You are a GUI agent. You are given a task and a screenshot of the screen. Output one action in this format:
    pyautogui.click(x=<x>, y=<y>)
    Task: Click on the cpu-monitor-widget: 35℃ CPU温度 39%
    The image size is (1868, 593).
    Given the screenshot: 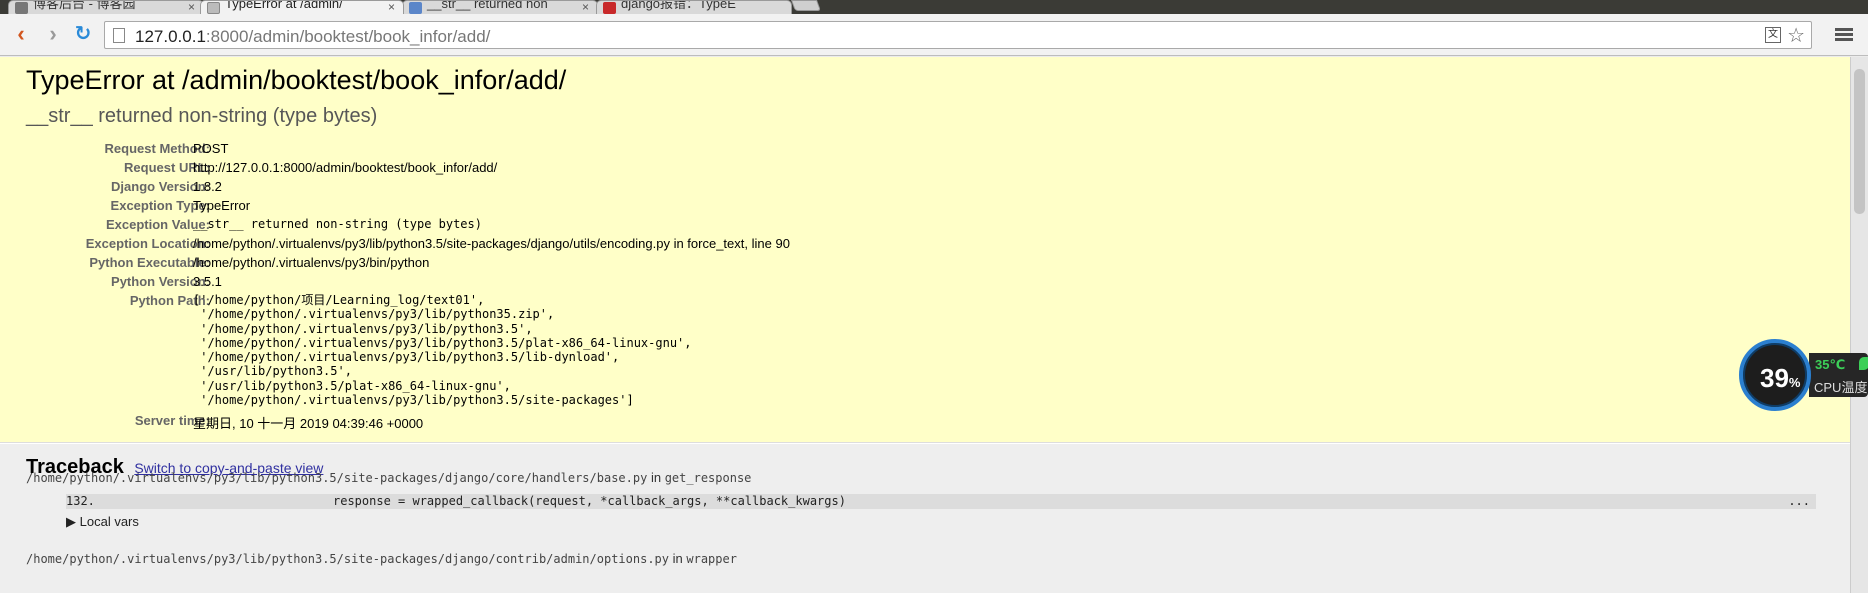 What is the action you would take?
    pyautogui.click(x=1802, y=374)
    